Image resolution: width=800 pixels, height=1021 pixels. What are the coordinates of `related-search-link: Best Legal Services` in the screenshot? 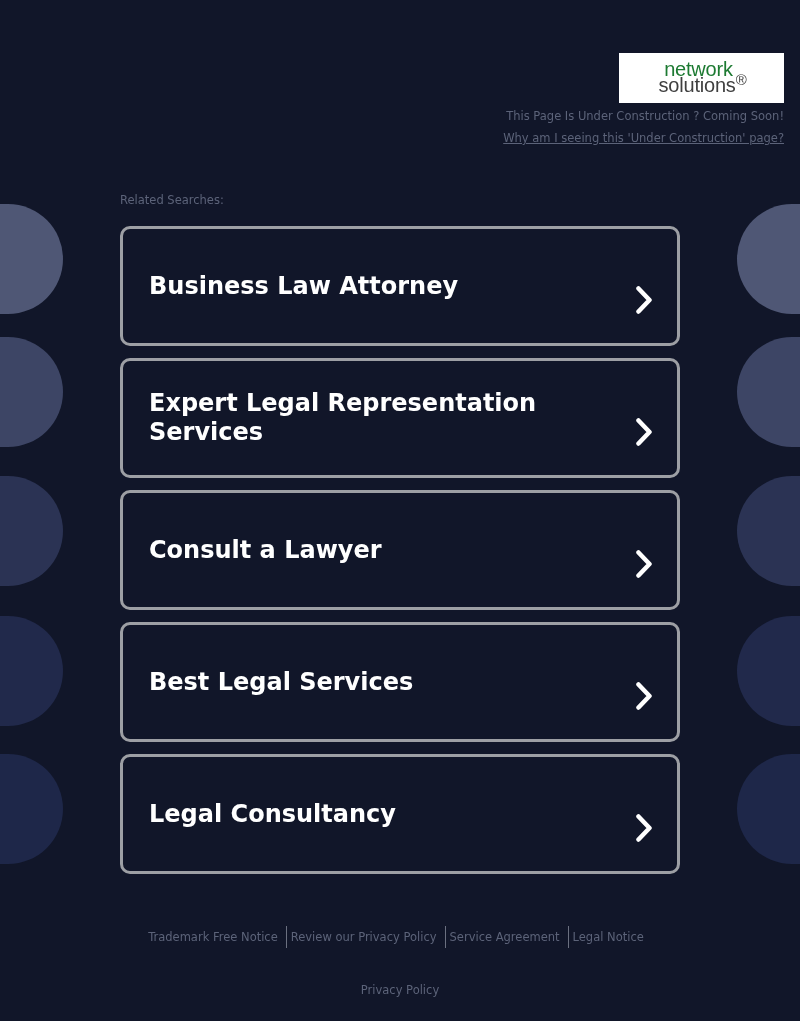 It's located at (400, 682).